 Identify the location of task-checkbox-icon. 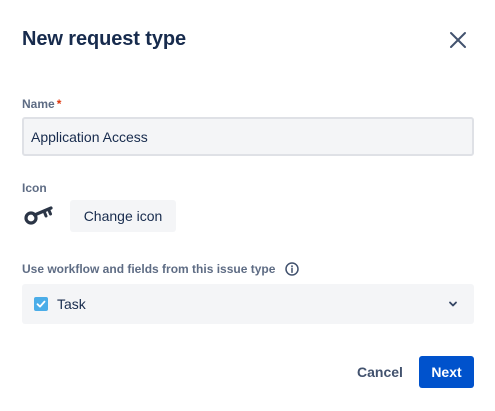
(41, 304).